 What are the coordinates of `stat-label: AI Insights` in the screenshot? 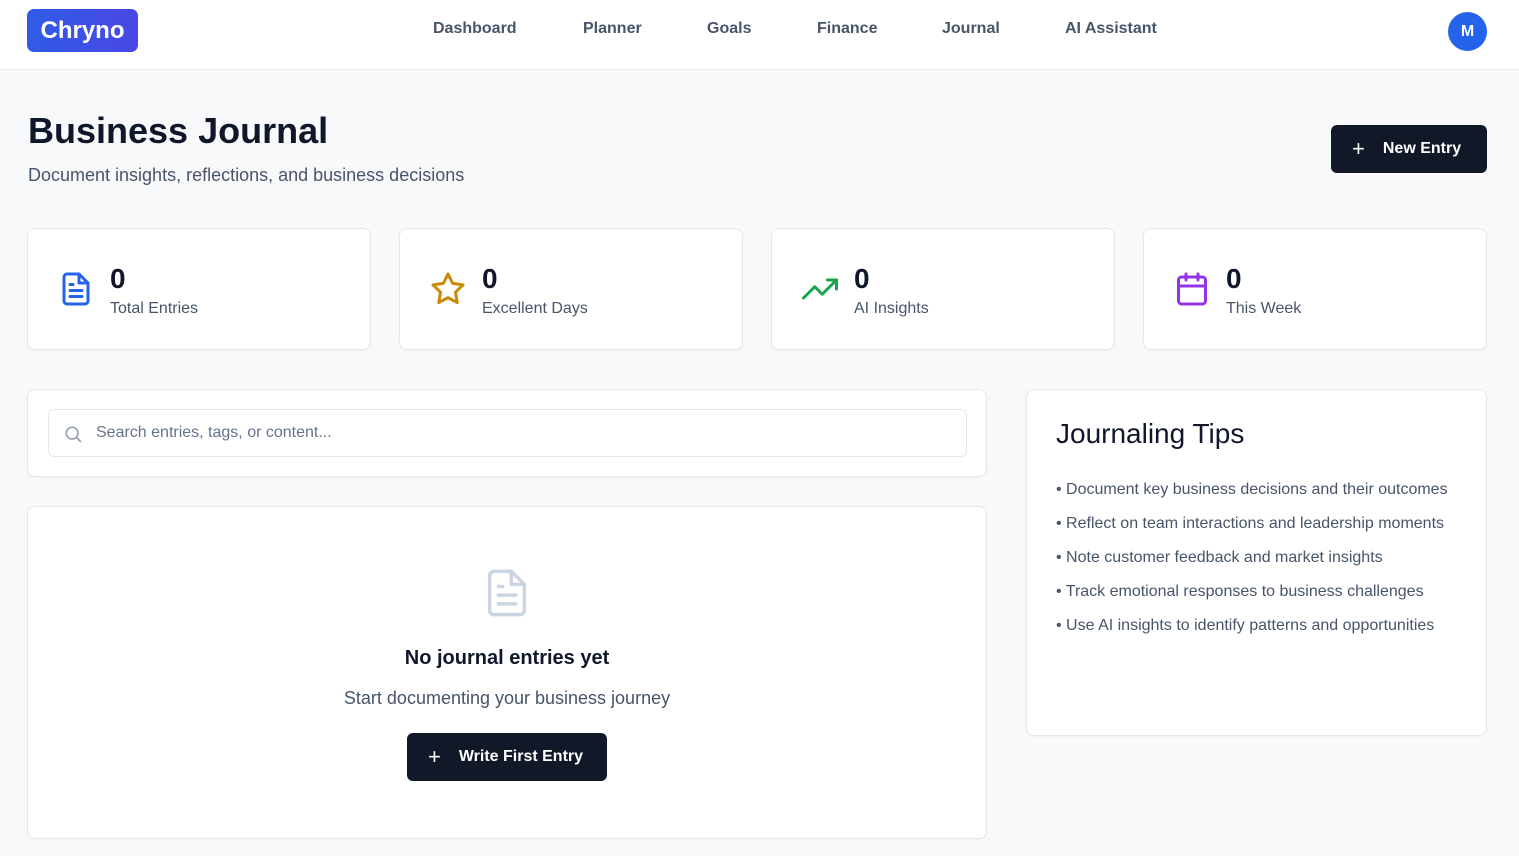 It's located at (891, 308).